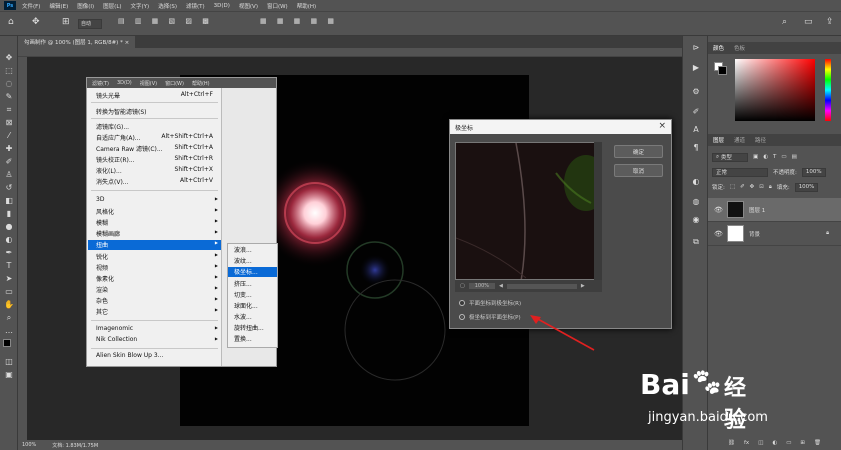 This screenshot has width=841, height=450. I want to click on lock-paint-icon: ✐, so click(742, 187).